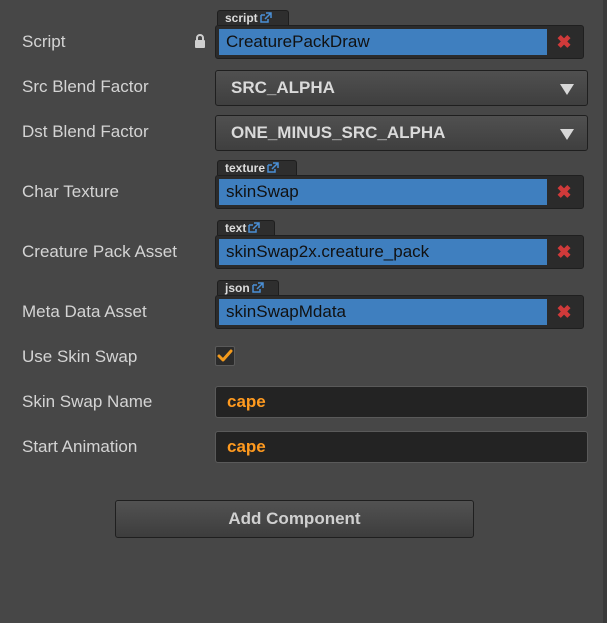 The image size is (607, 623). What do you see at coordinates (294, 519) in the screenshot?
I see `add-component-button: Add Component` at bounding box center [294, 519].